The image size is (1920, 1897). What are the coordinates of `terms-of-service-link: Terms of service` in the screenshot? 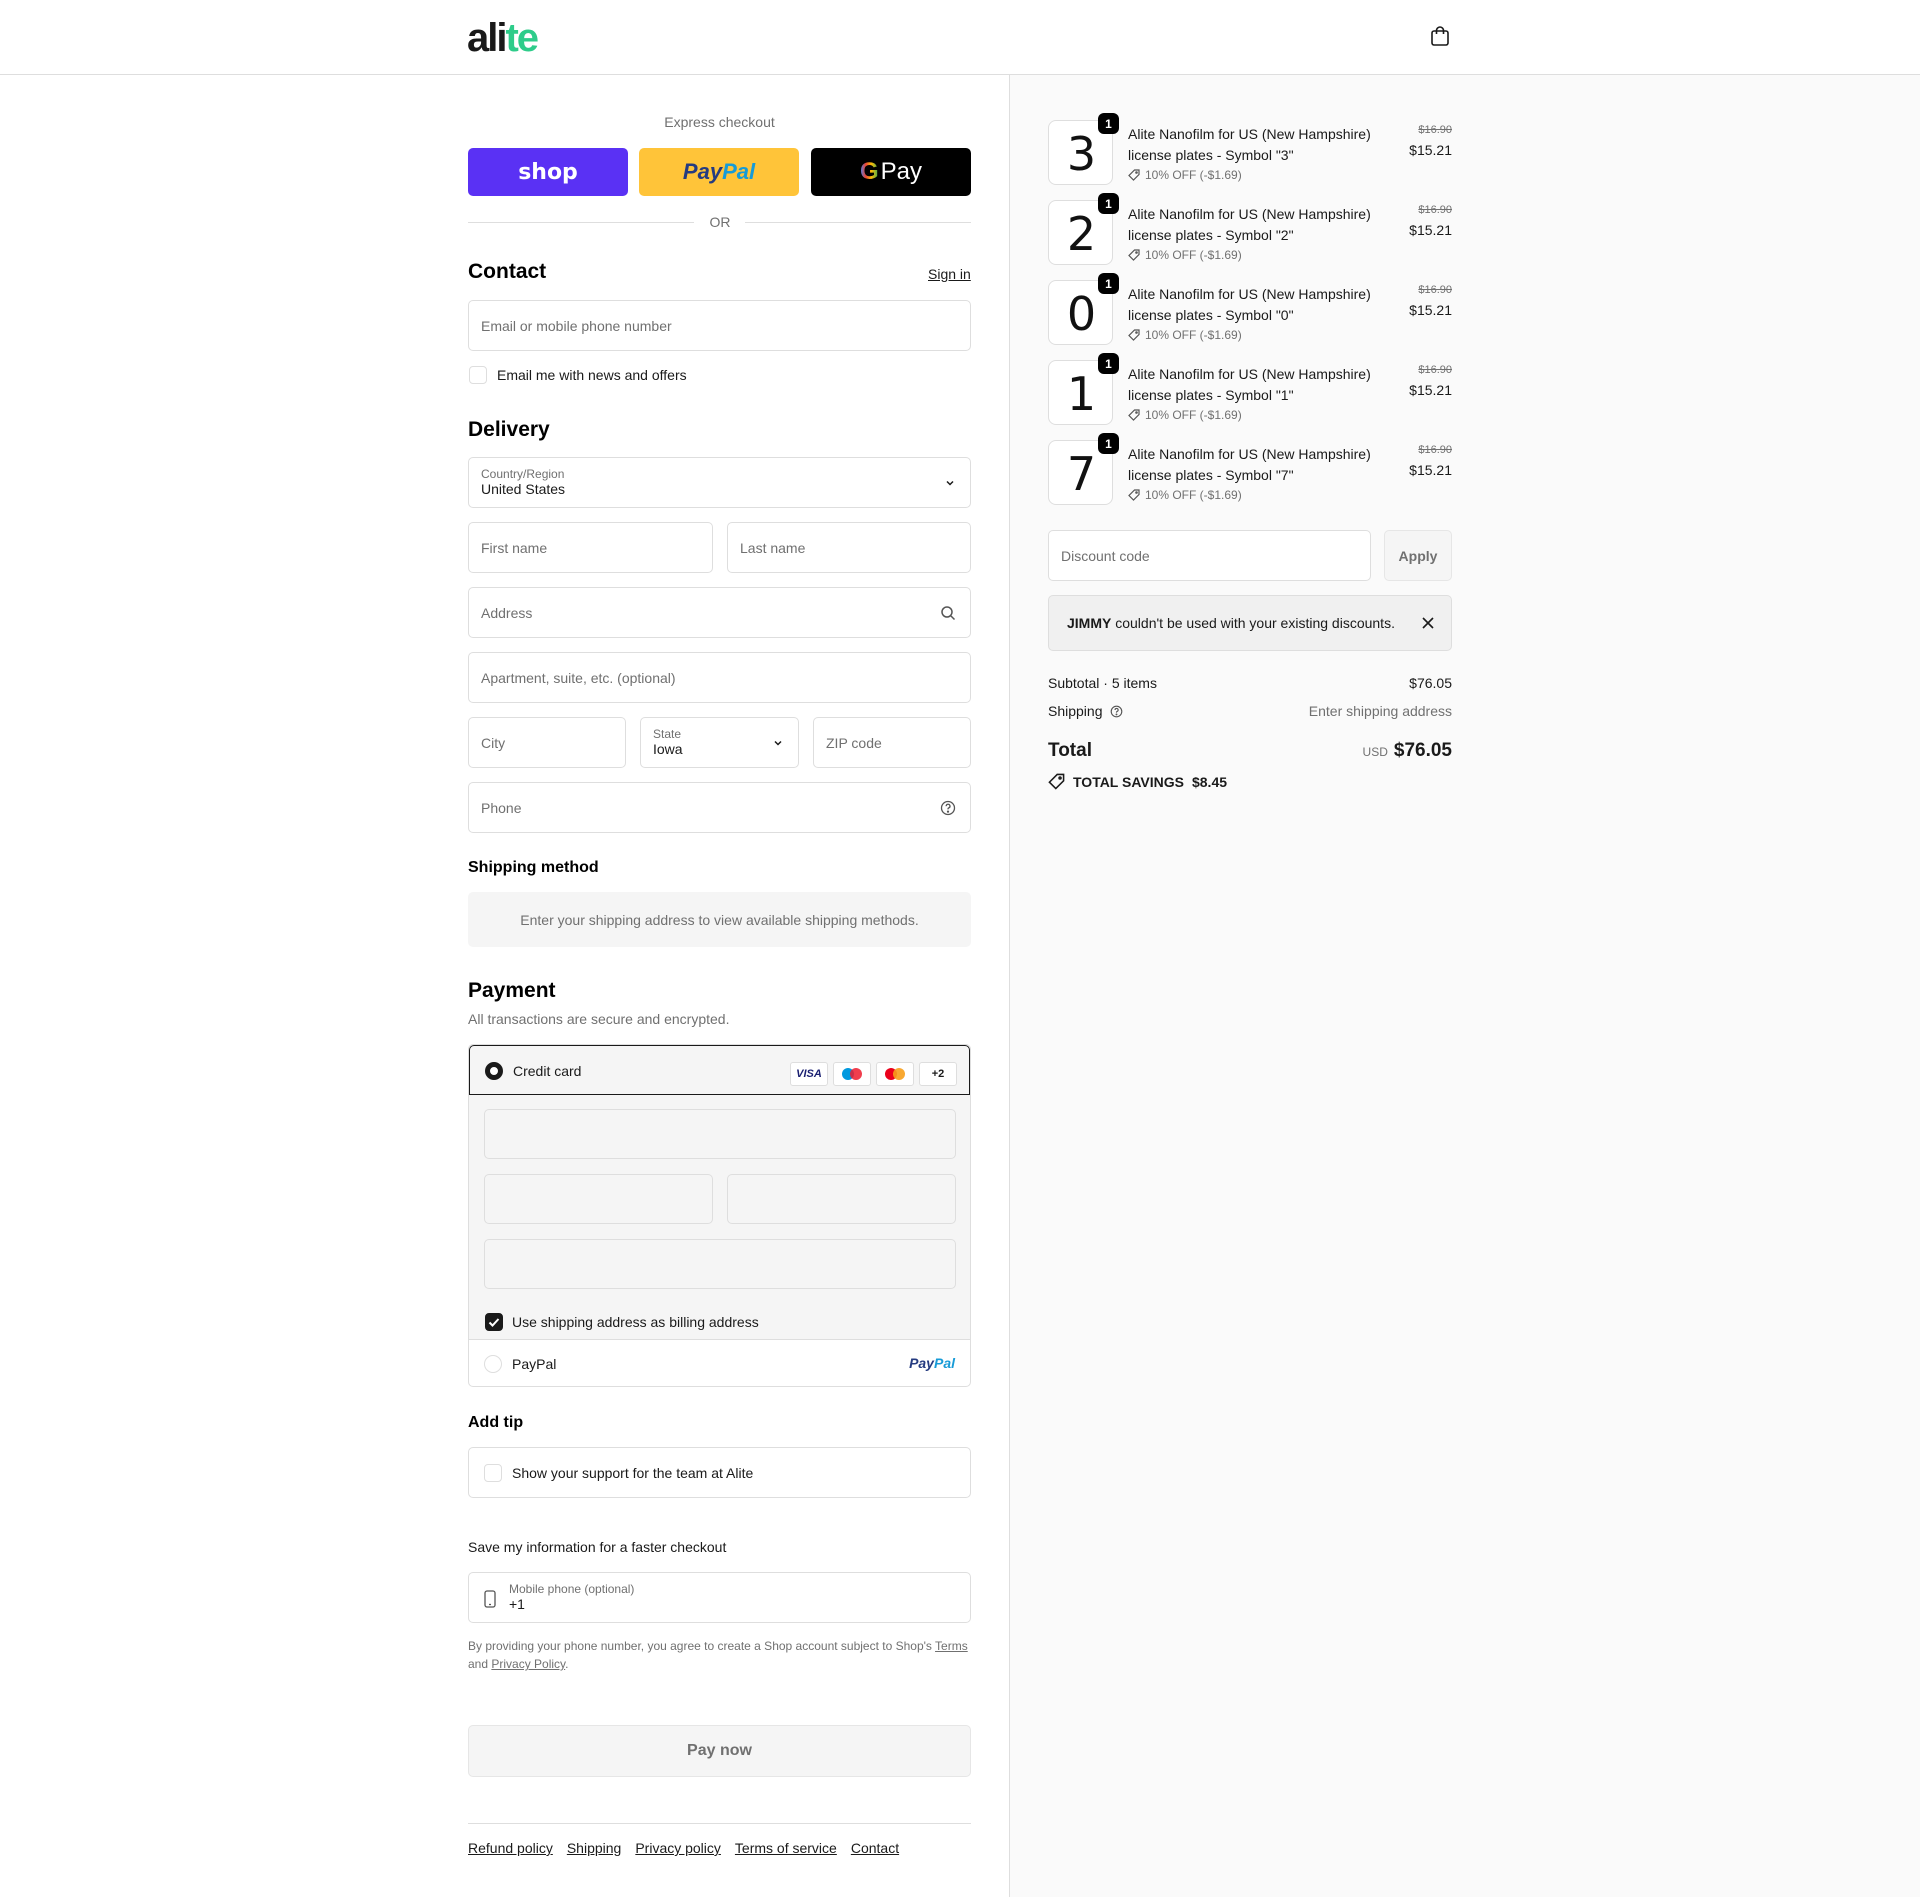 It's located at (786, 1848).